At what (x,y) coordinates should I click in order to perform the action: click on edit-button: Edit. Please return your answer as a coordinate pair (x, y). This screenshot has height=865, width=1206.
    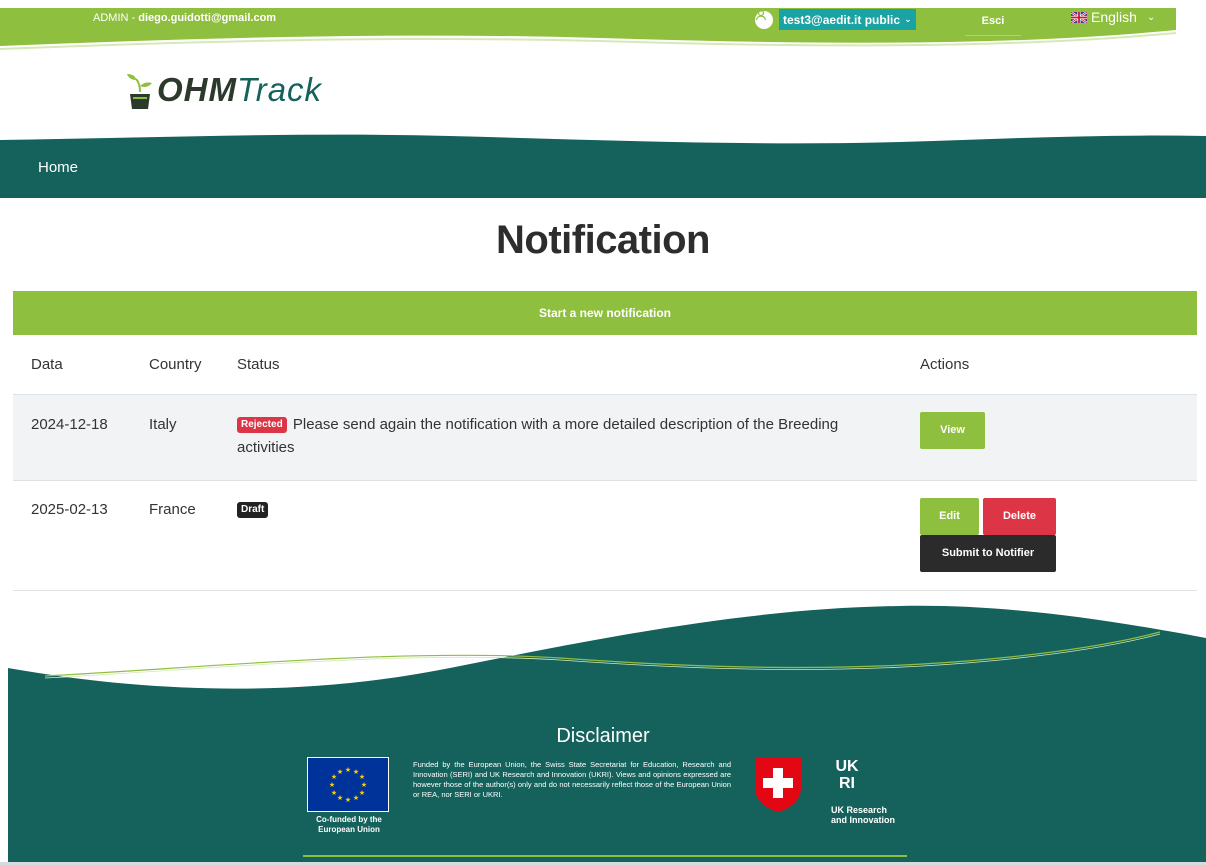
    Looking at the image, I should click on (949, 516).